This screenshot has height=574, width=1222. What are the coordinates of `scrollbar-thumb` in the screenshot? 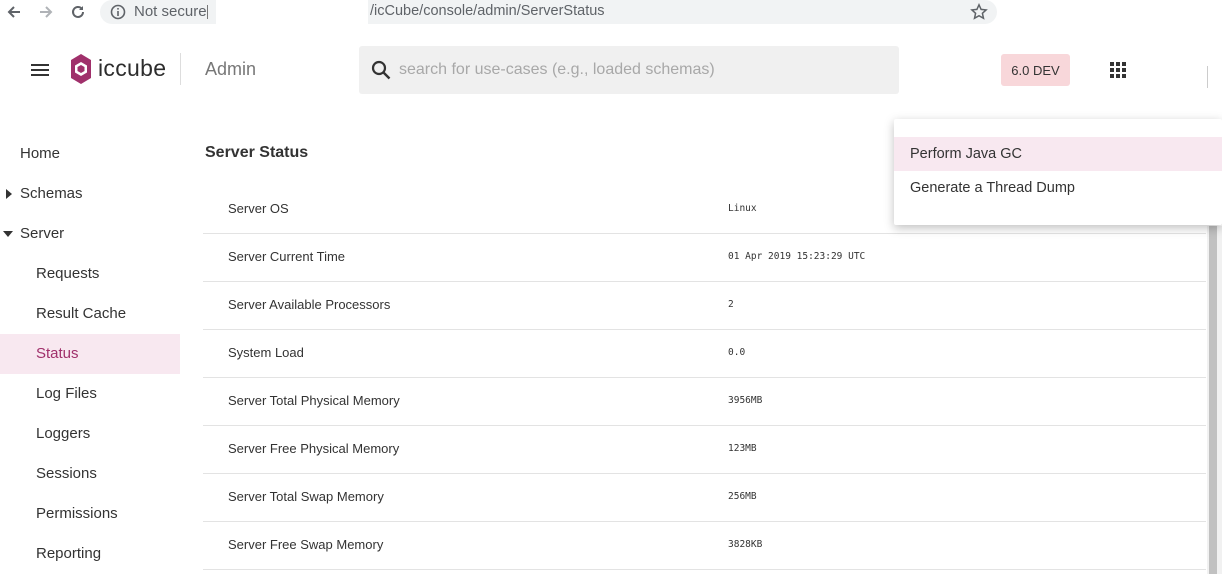 It's located at (1213, 400).